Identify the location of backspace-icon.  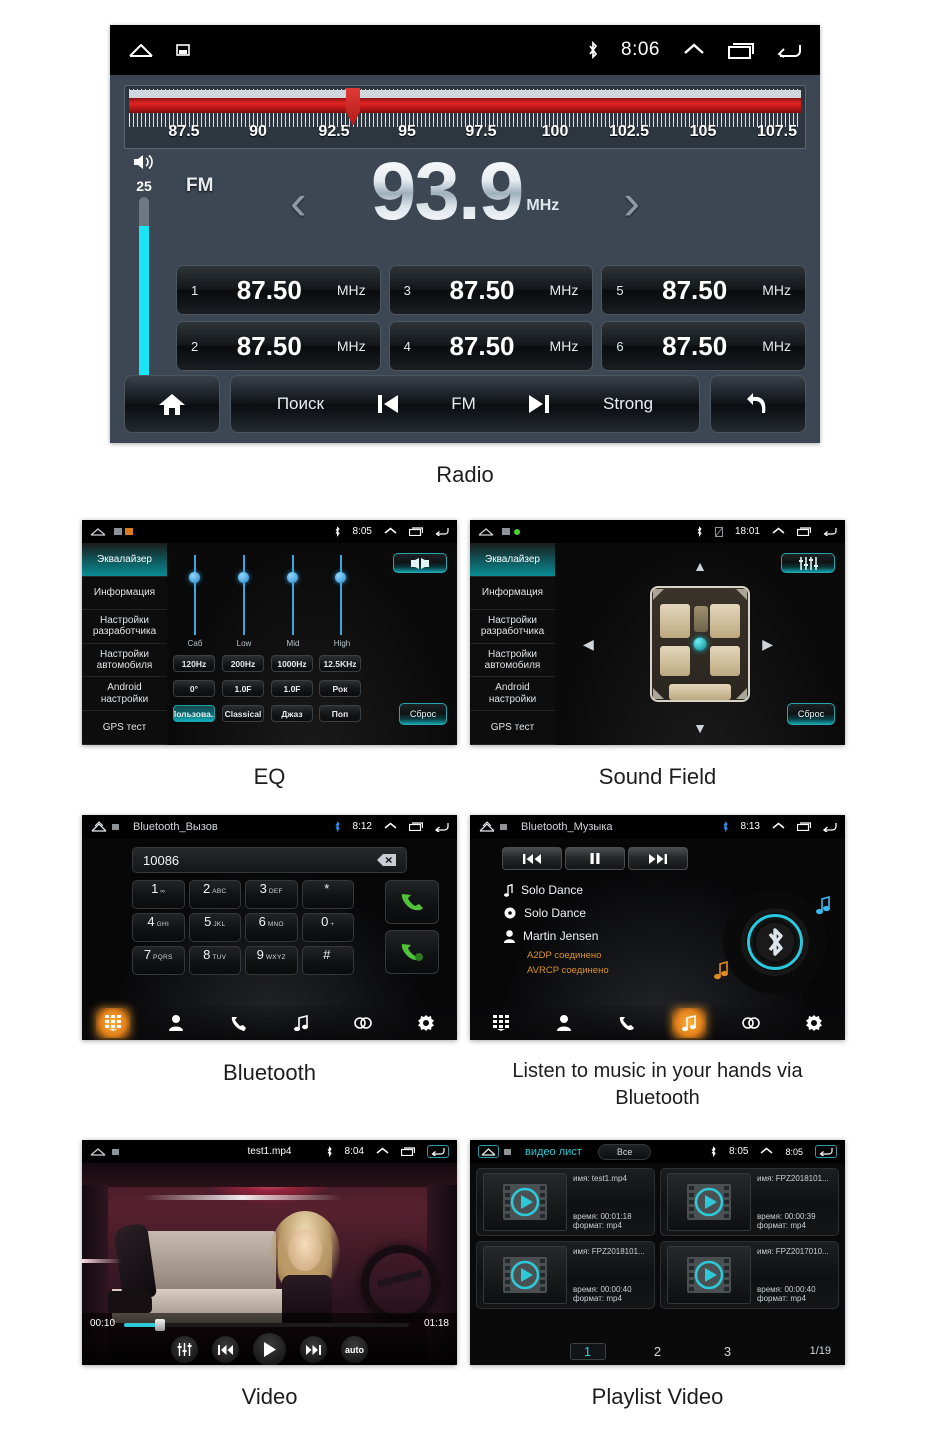
(386, 860).